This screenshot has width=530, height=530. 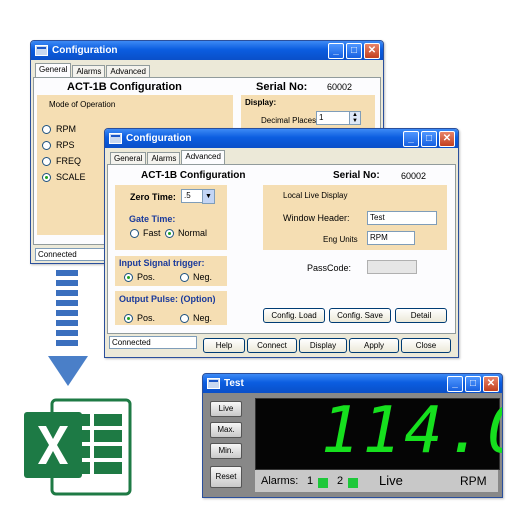 What do you see at coordinates (355, 118) in the screenshot?
I see `stepper-arrows-icon: ▲ ▼` at bounding box center [355, 118].